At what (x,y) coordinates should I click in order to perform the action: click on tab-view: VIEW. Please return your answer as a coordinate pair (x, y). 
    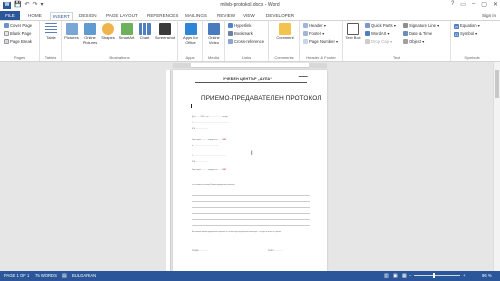
    Looking at the image, I should click on (249, 16).